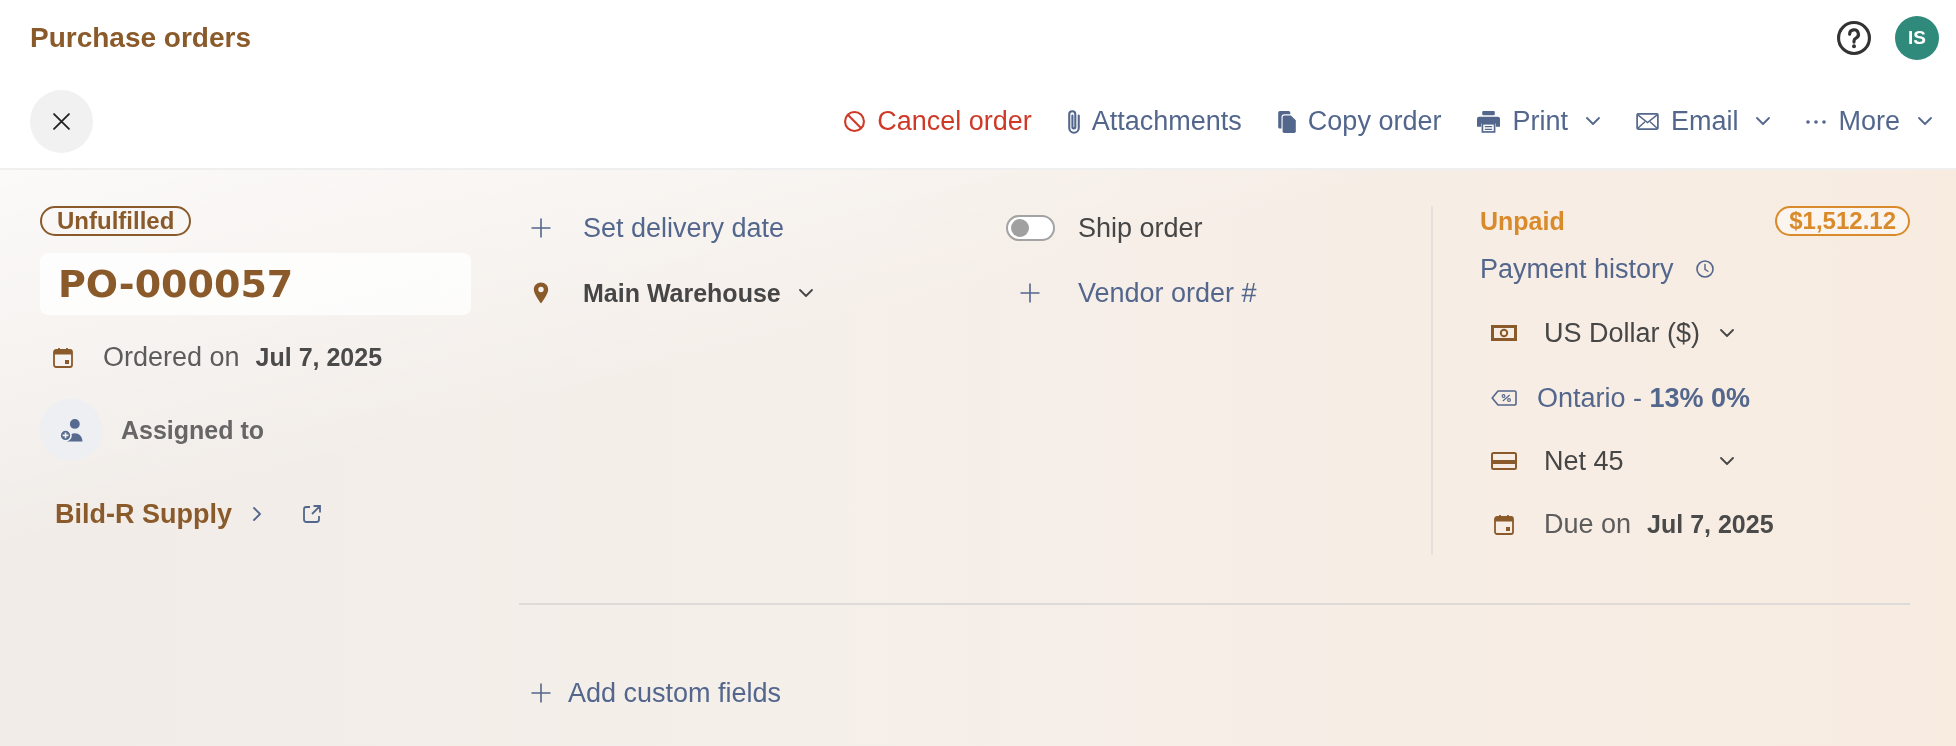 The width and height of the screenshot is (1956, 746). What do you see at coordinates (938, 121) in the screenshot?
I see `cancel-button: Cancel order` at bounding box center [938, 121].